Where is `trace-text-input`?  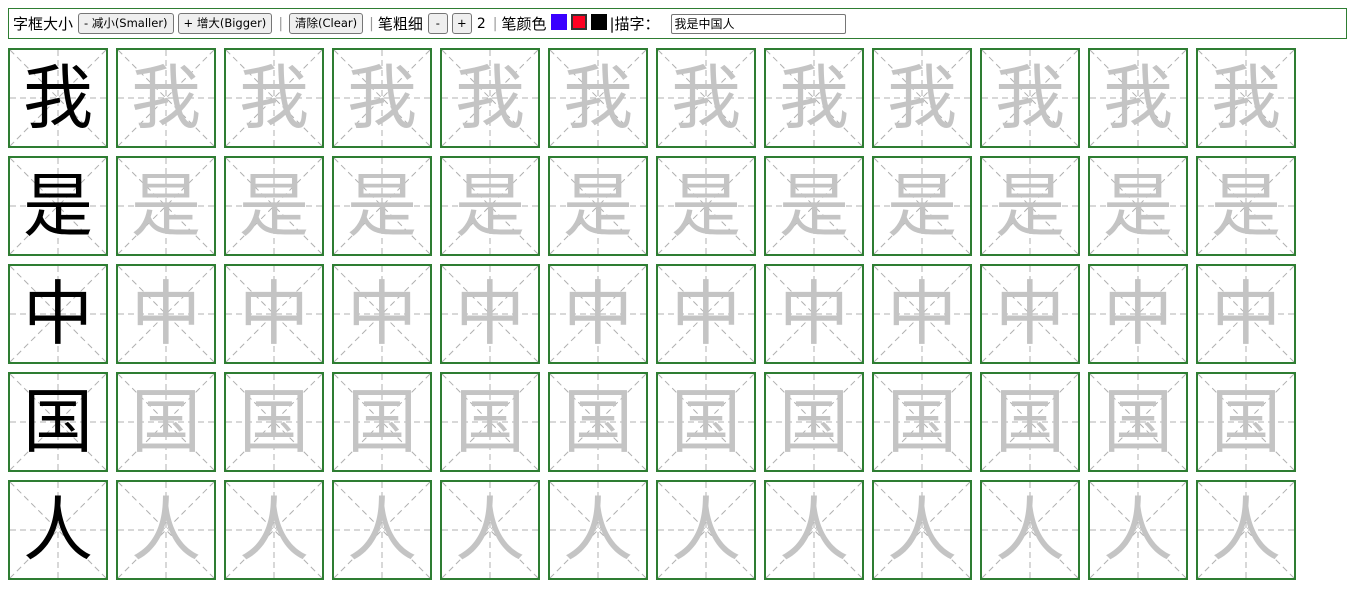 trace-text-input is located at coordinates (758, 23).